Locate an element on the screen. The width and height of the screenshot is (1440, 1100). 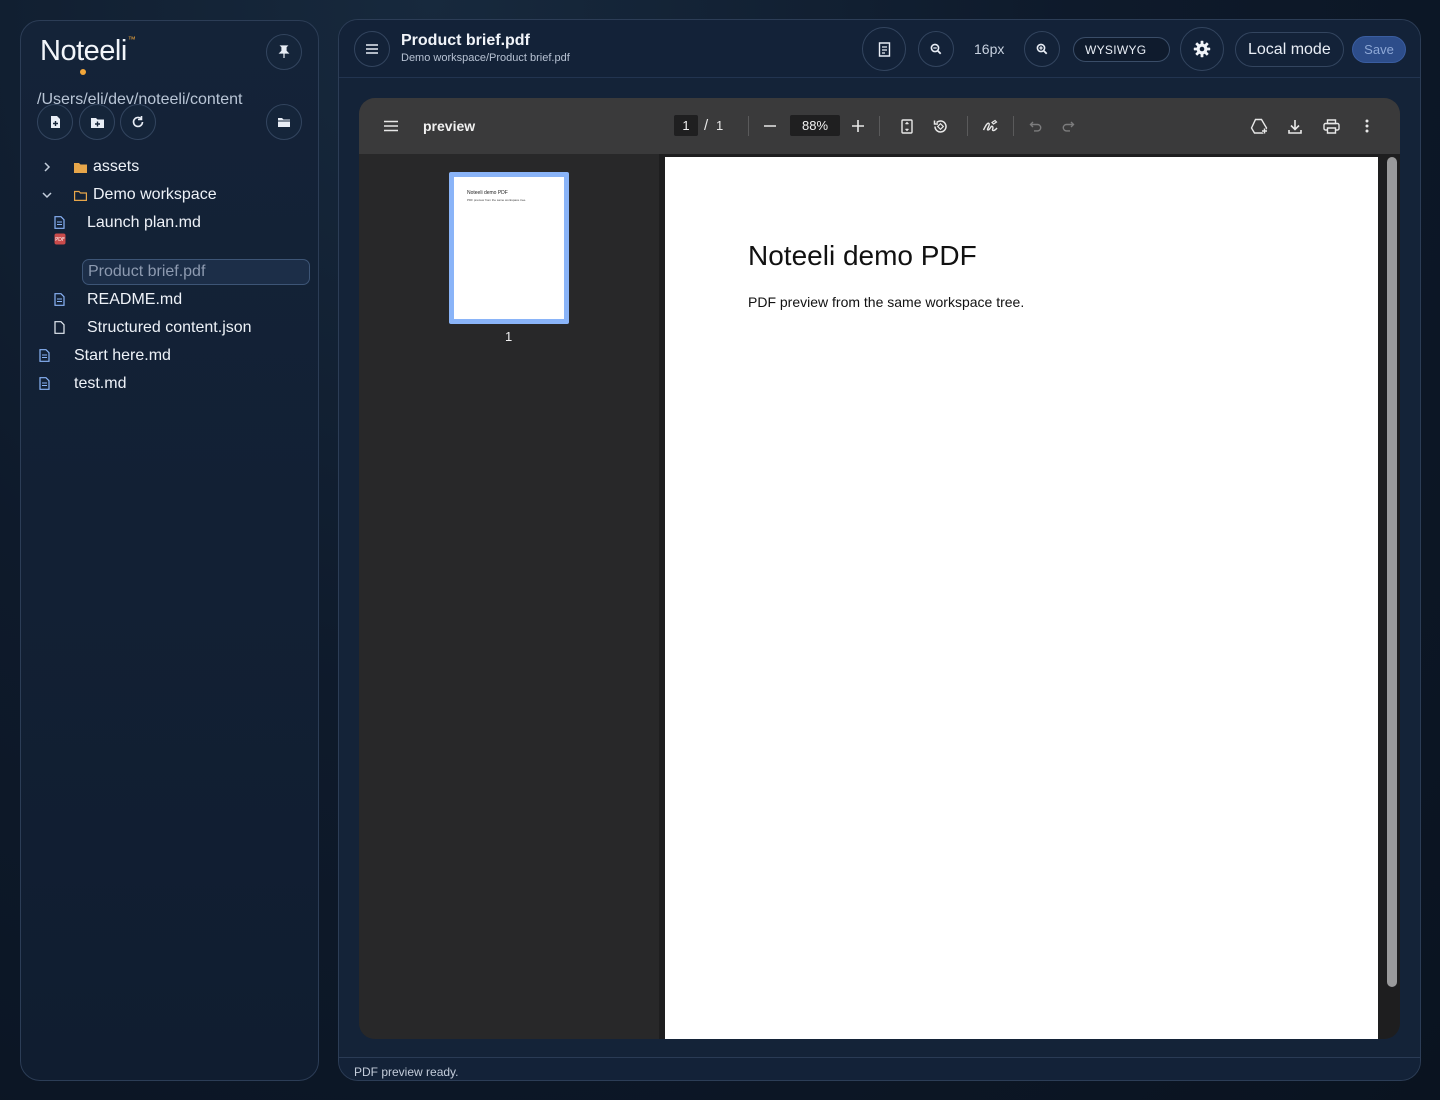
tree-item-assets: assets is located at coordinates (176, 167).